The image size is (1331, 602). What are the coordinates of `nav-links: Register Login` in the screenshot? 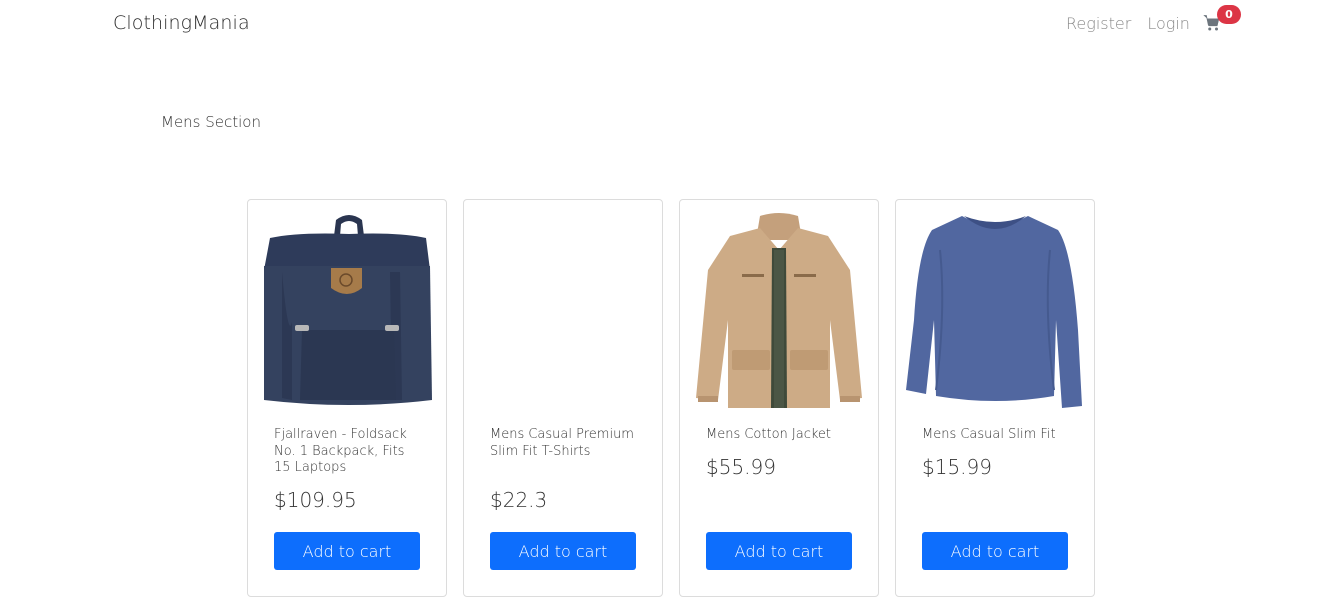 It's located at (1128, 23).